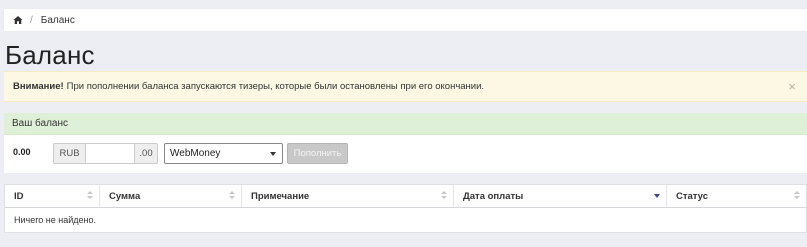  What do you see at coordinates (22, 152) in the screenshot?
I see `balance-value: 0.00` at bounding box center [22, 152].